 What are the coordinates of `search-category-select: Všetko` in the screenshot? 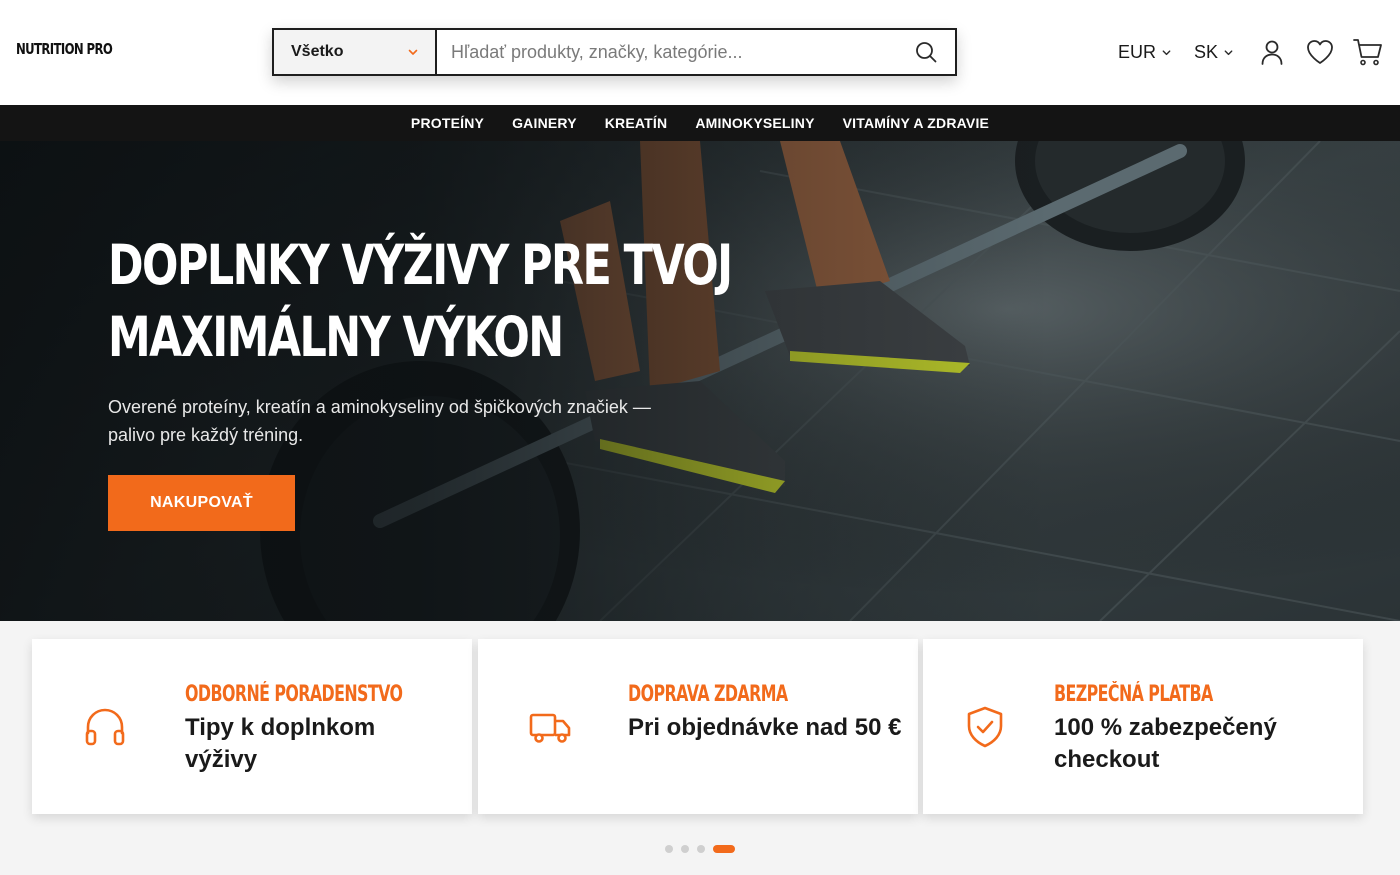 It's located at (355, 52).